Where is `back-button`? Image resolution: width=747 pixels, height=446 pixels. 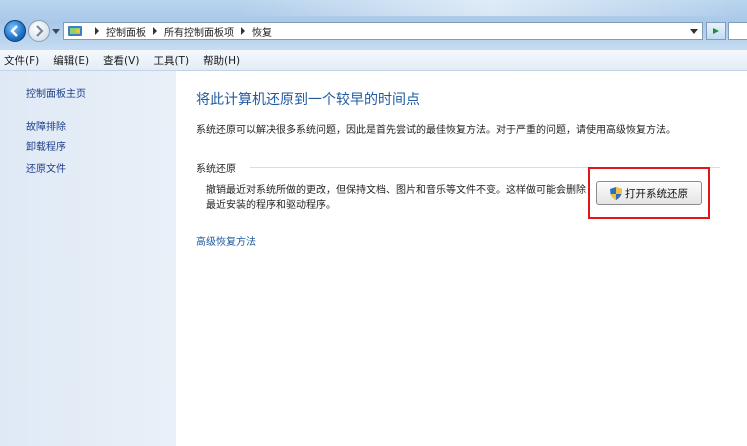 back-button is located at coordinates (15, 31).